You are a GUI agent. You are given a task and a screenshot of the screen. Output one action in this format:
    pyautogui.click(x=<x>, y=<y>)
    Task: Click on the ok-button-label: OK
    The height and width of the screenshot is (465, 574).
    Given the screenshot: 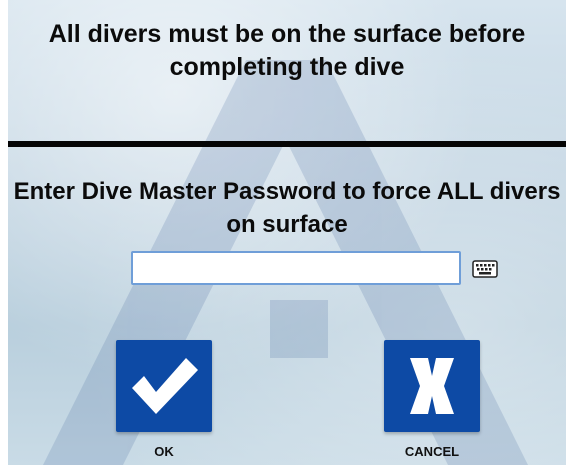 What is the action you would take?
    pyautogui.click(x=164, y=451)
    